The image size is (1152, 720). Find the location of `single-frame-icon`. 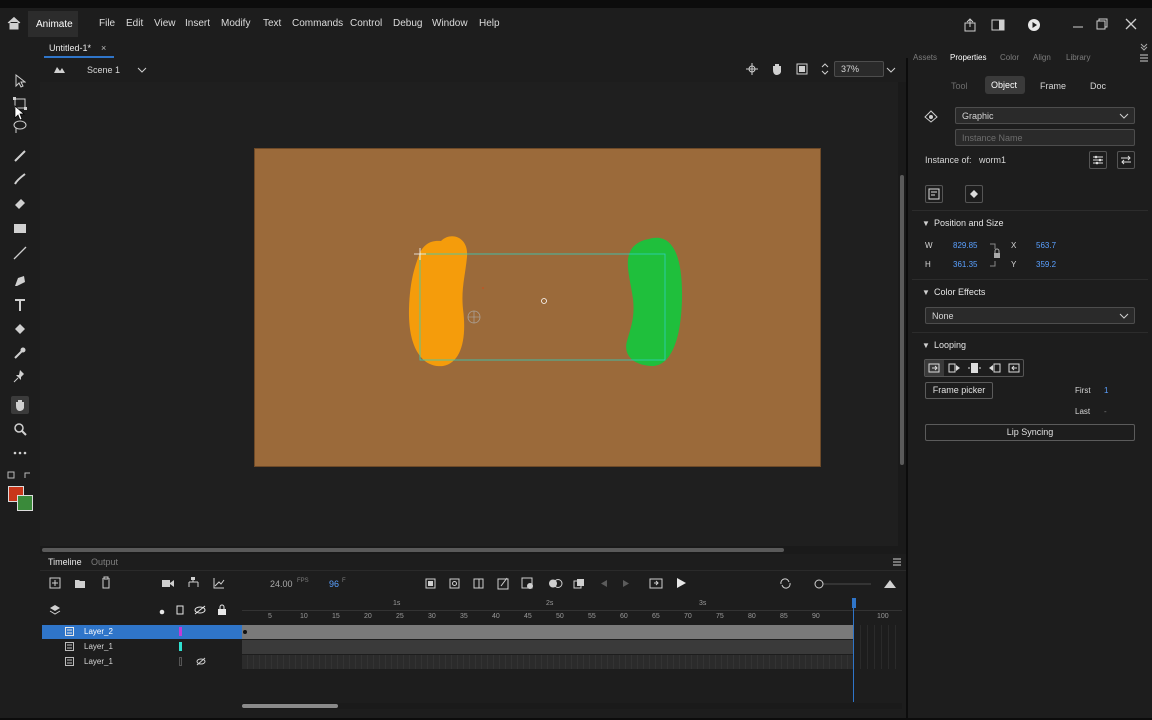

single-frame-icon is located at coordinates (974, 368).